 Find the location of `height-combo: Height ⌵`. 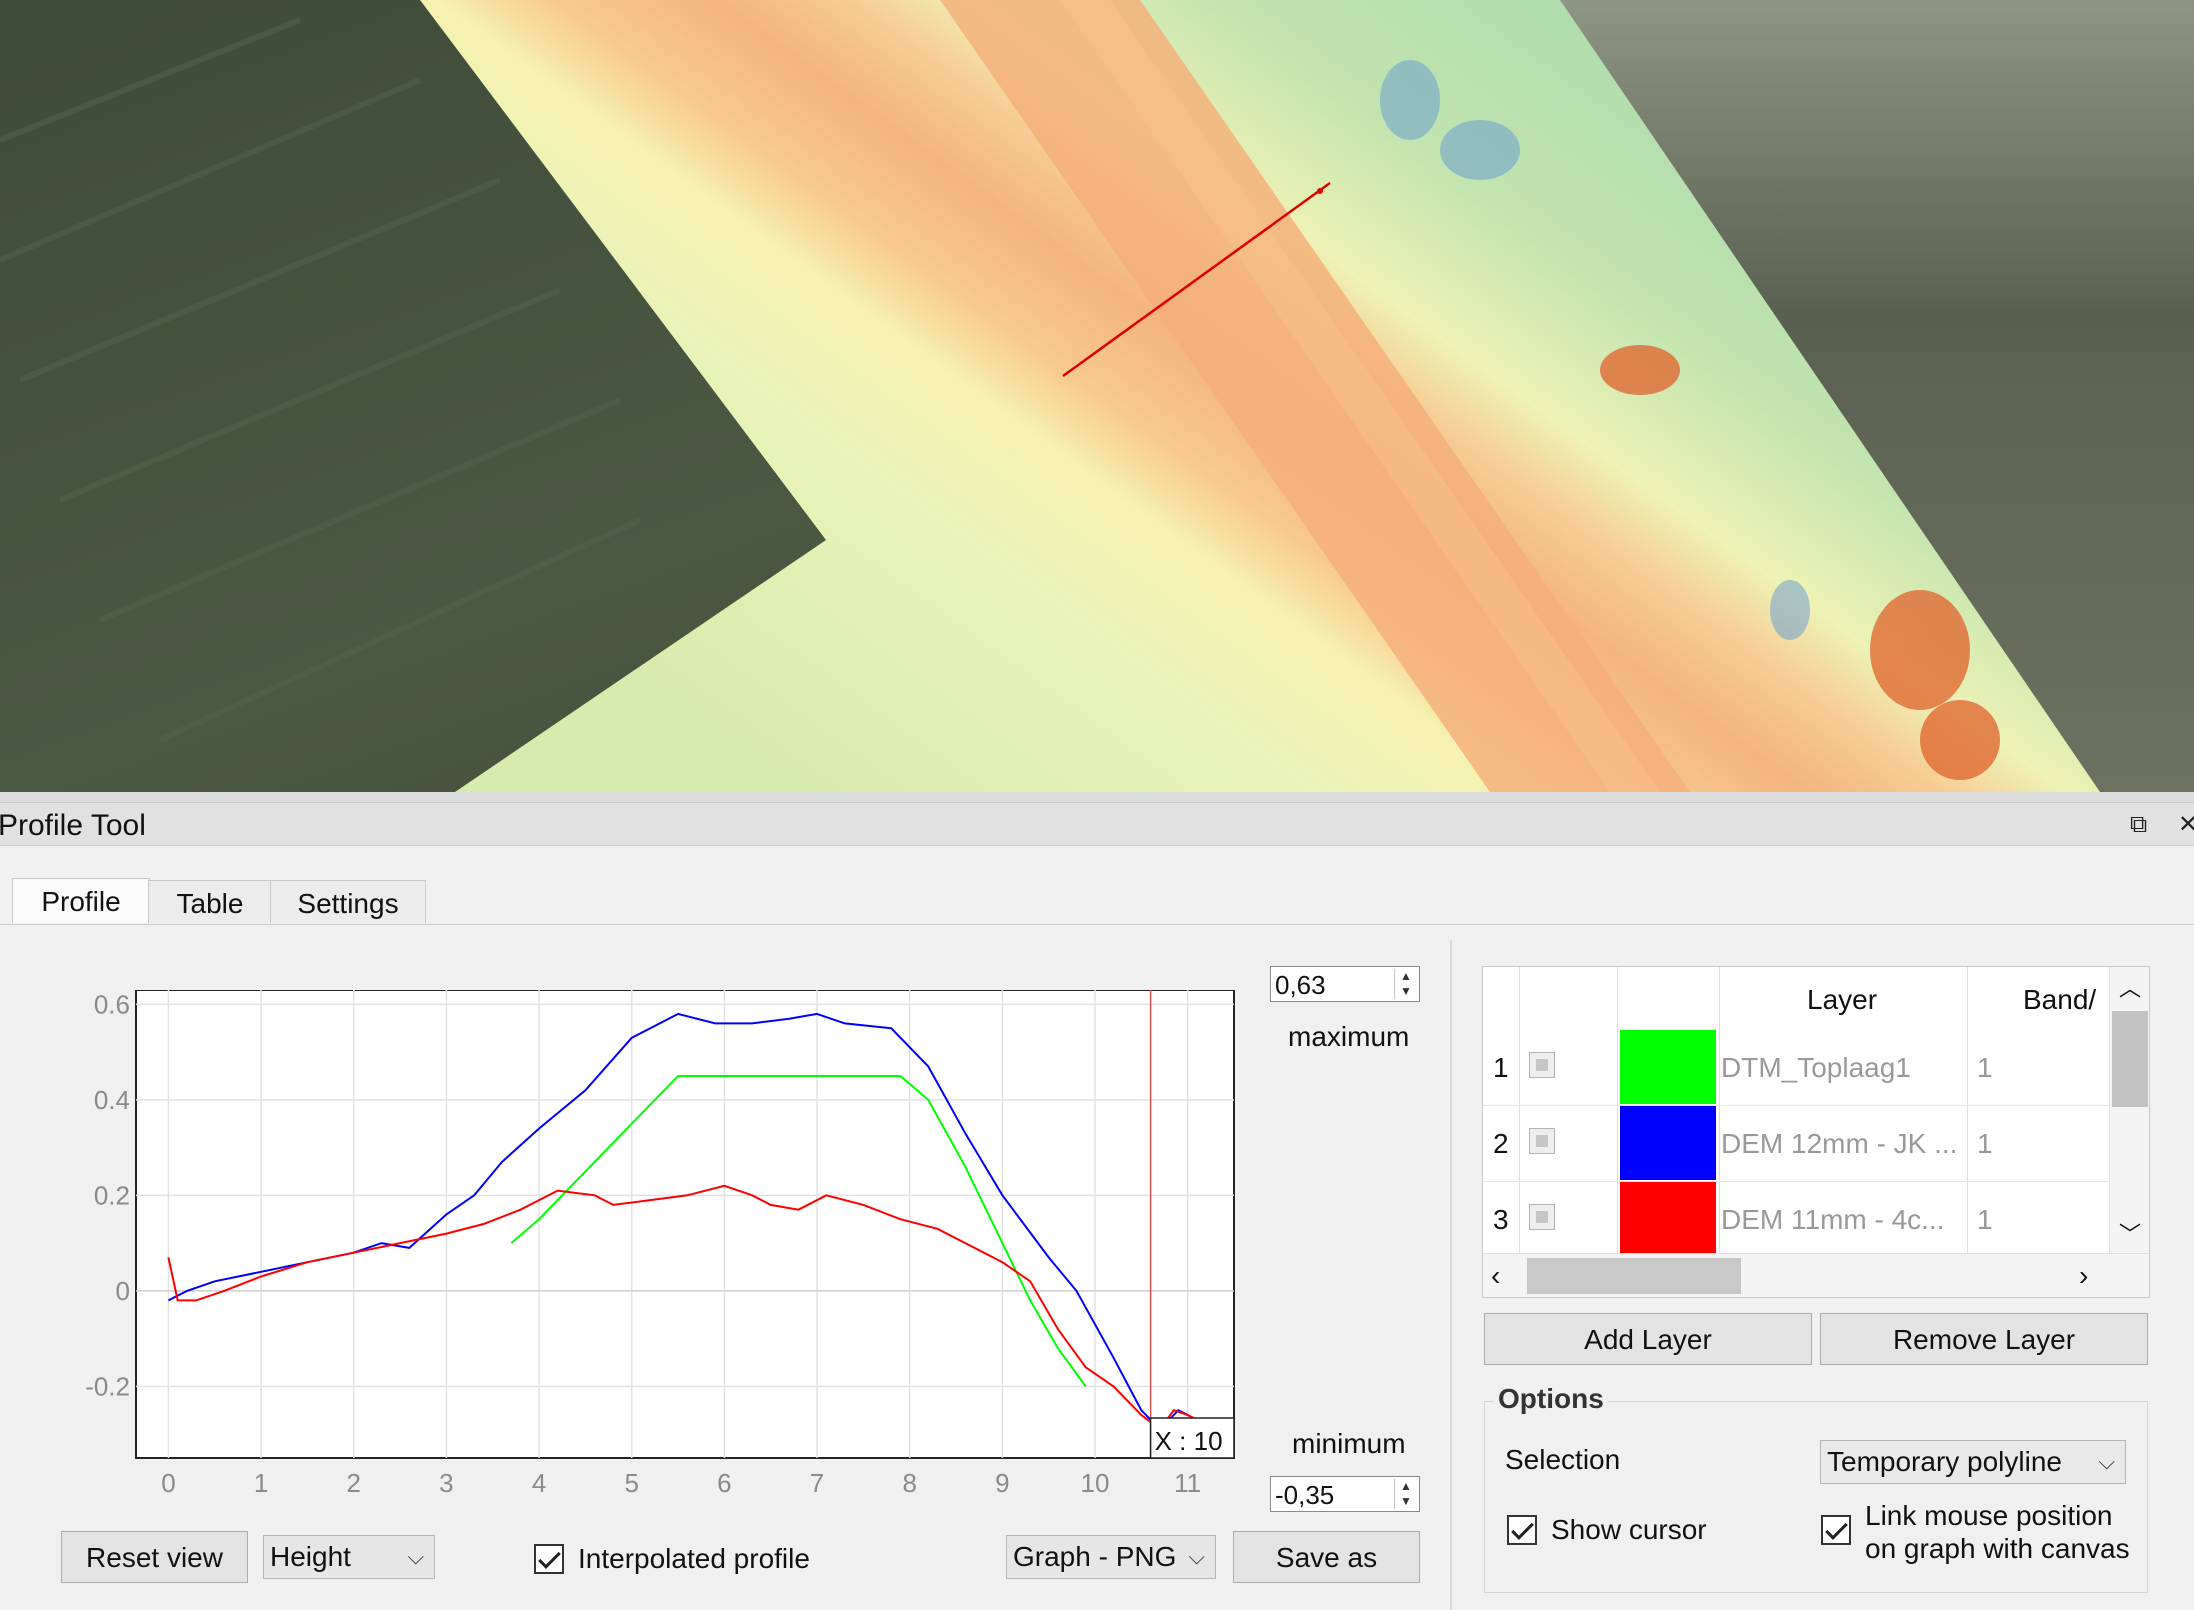

height-combo: Height ⌵ is located at coordinates (349, 1557).